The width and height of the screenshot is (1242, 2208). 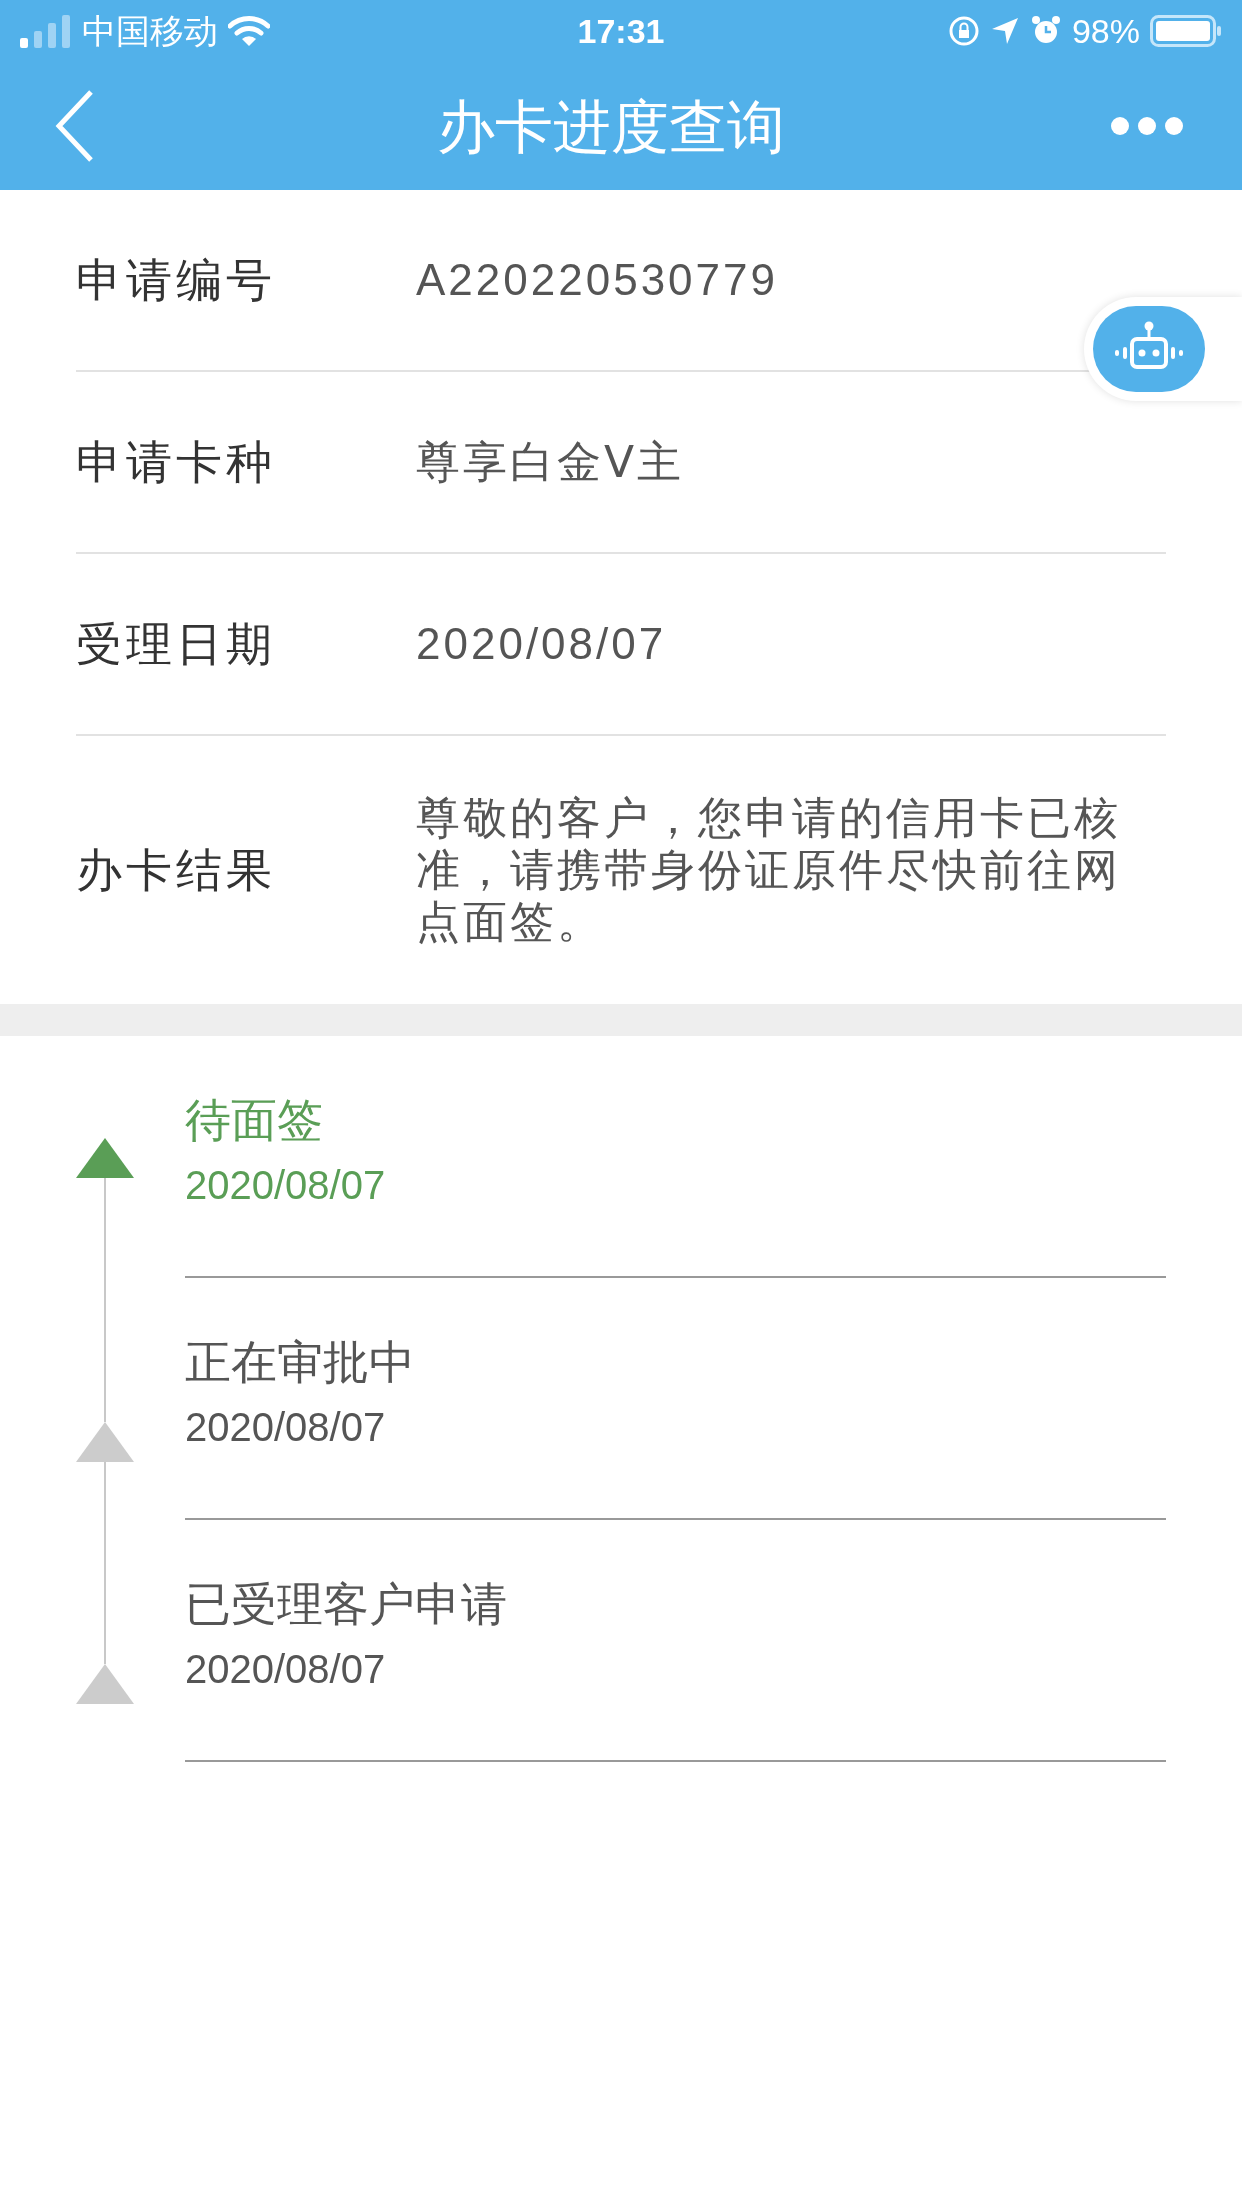 What do you see at coordinates (621, 31) in the screenshot?
I see `status-time: 17:31` at bounding box center [621, 31].